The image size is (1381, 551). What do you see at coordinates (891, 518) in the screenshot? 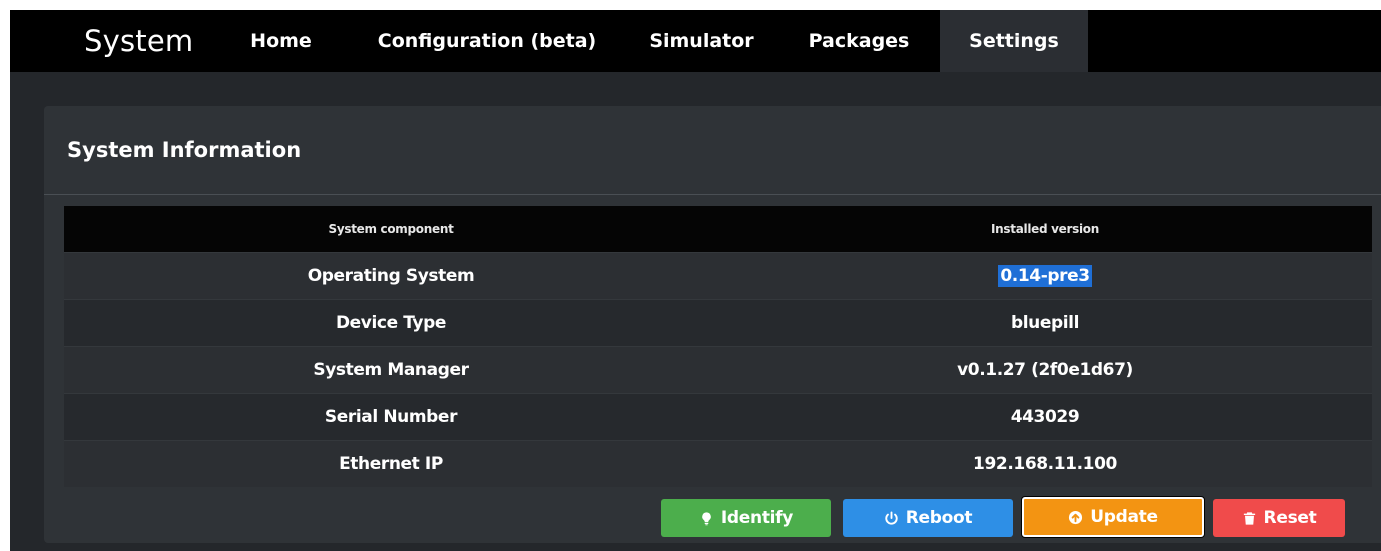
I see `power-icon` at bounding box center [891, 518].